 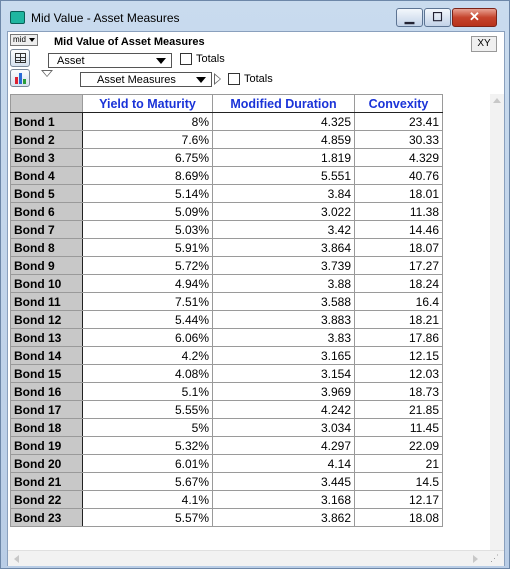 I want to click on column-header: Modified Duration, so click(x=283, y=103).